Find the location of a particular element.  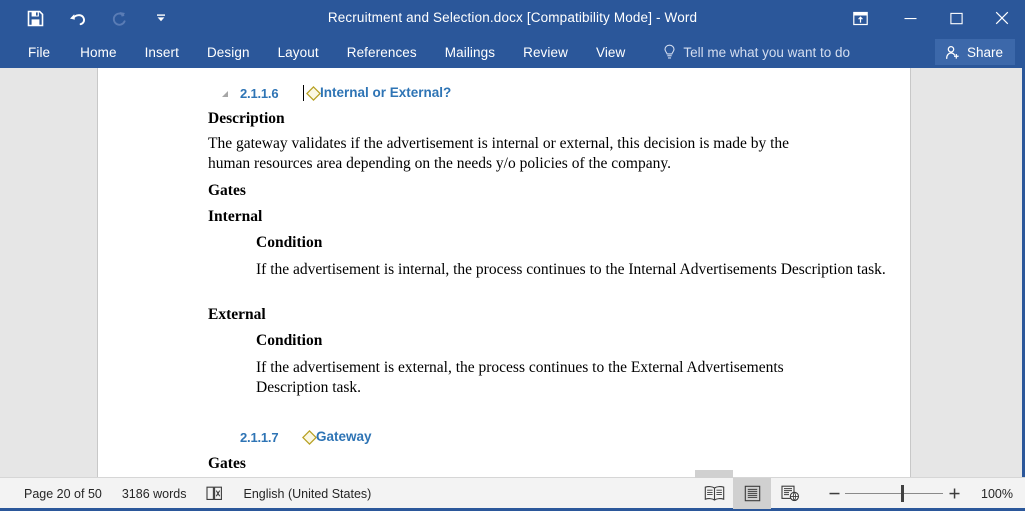

heading-number: 2.1.1.7 is located at coordinates (259, 437).